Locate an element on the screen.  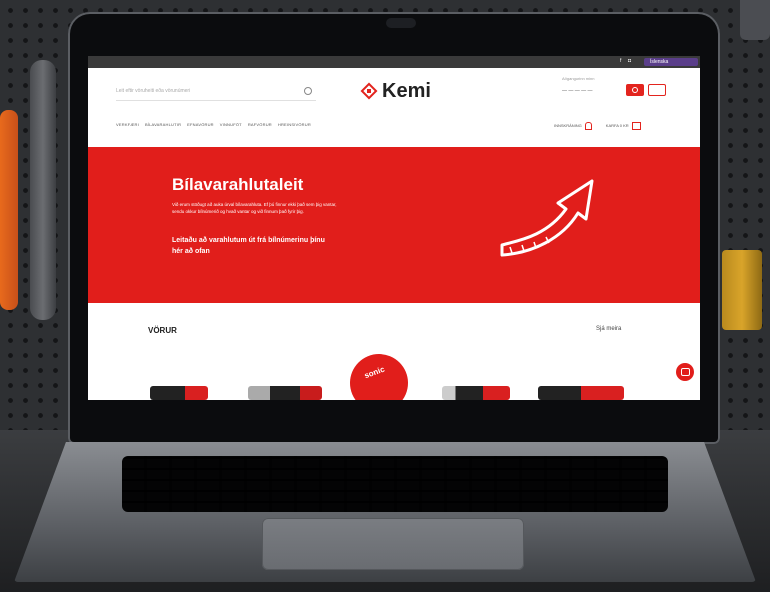
hero-title: Bílavarahlutaleit is located at coordinates (238, 184).